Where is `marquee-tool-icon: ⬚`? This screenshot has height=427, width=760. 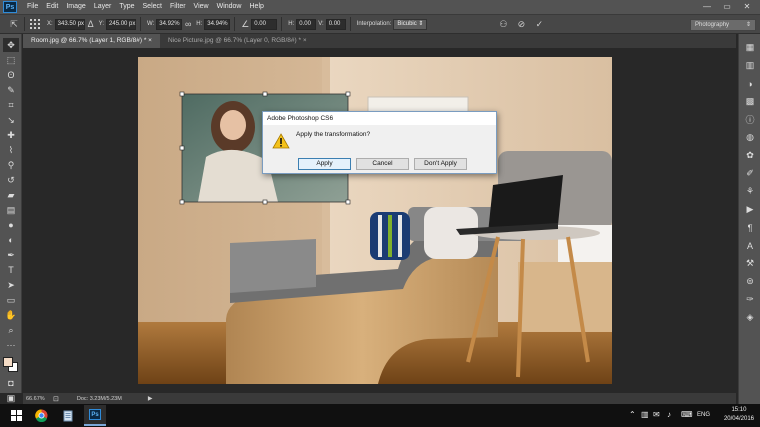
marquee-tool-icon: ⬚ is located at coordinates (11, 60).